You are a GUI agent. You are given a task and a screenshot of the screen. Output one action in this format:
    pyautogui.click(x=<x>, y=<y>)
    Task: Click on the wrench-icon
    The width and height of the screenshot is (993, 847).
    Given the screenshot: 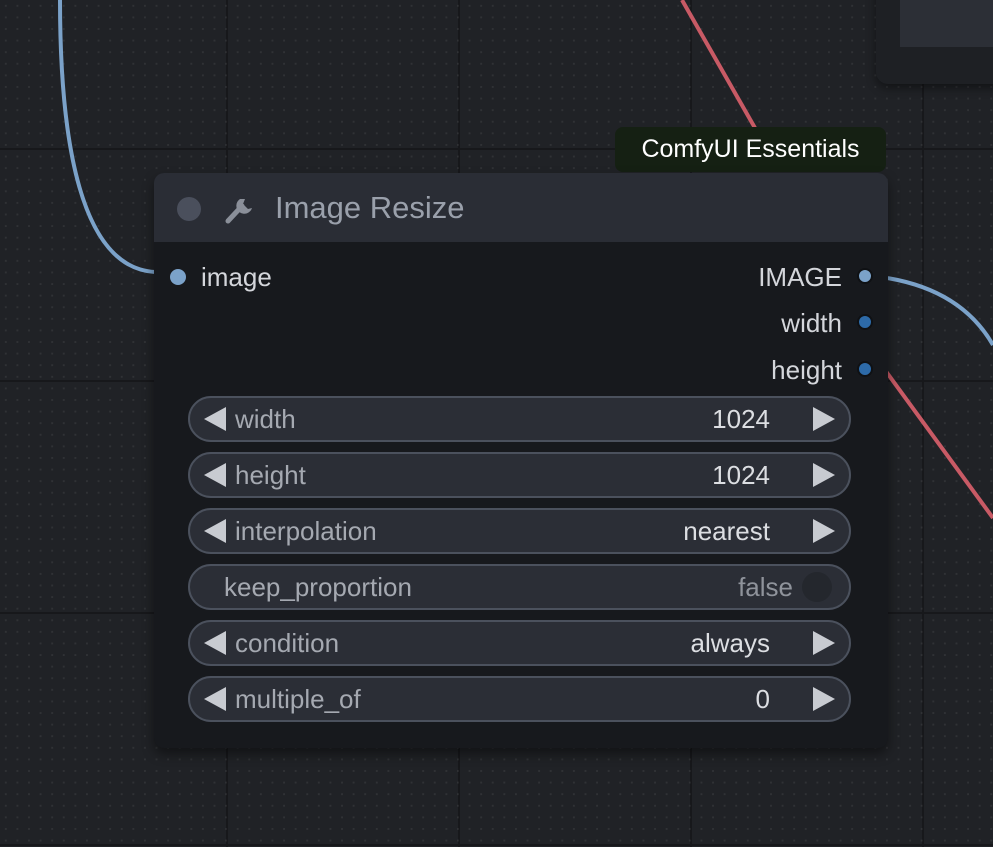 What is the action you would take?
    pyautogui.click(x=238, y=211)
    